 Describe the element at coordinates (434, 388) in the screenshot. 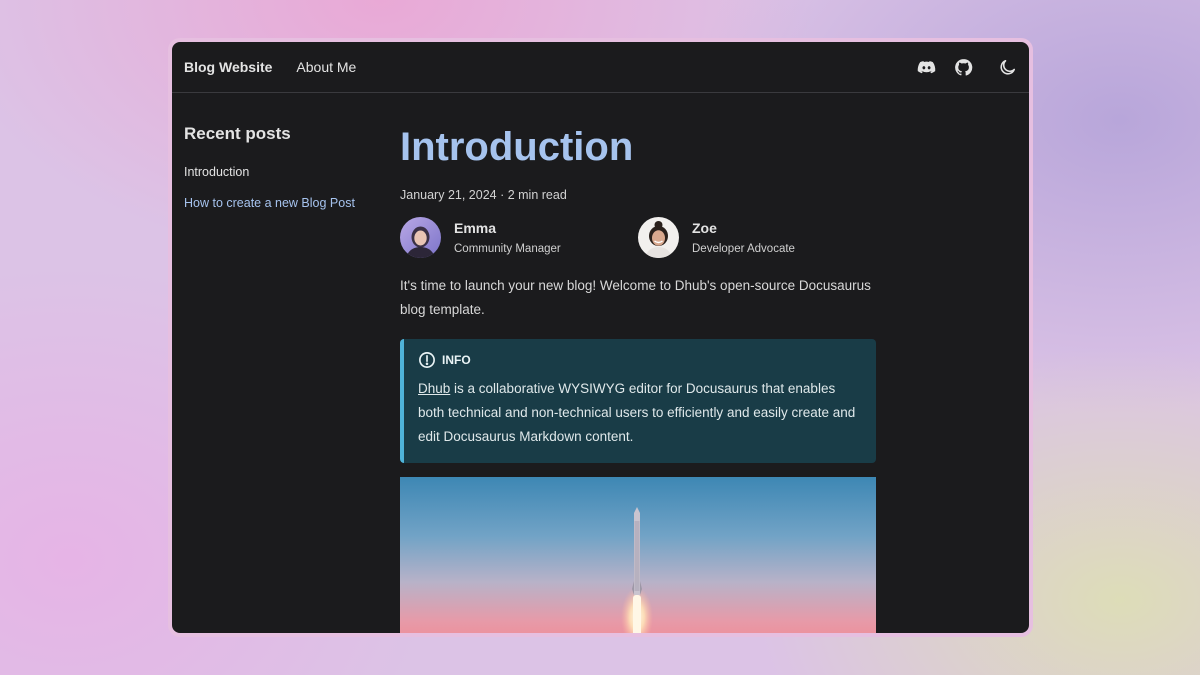

I see `dhub-link: Dhub` at that location.